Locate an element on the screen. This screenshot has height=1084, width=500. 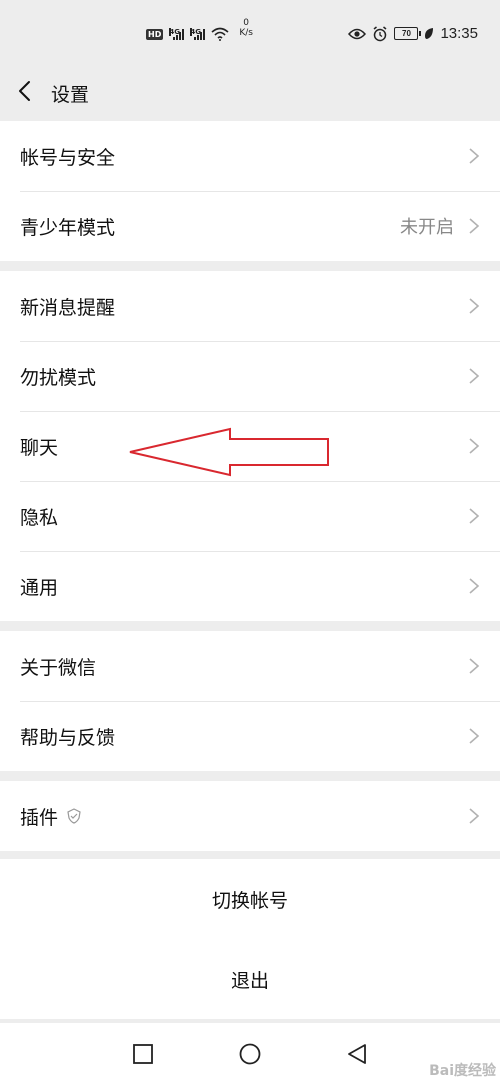
settings-group-about: 关于微信 帮助与反馈 is located at coordinates (250, 701).